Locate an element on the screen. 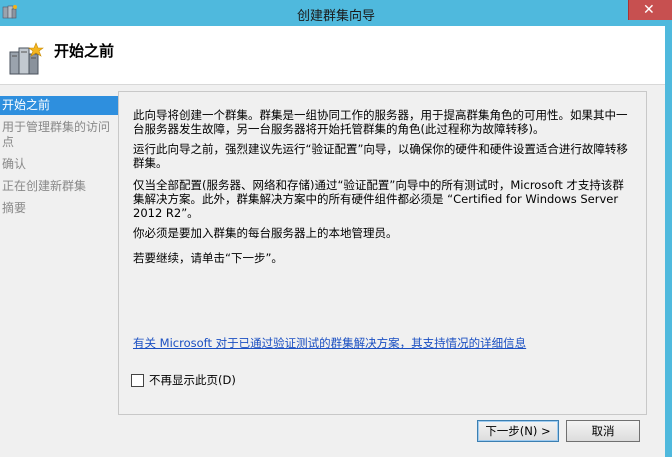 The width and height of the screenshot is (672, 457). dont-show-again-checkbox is located at coordinates (137, 380).